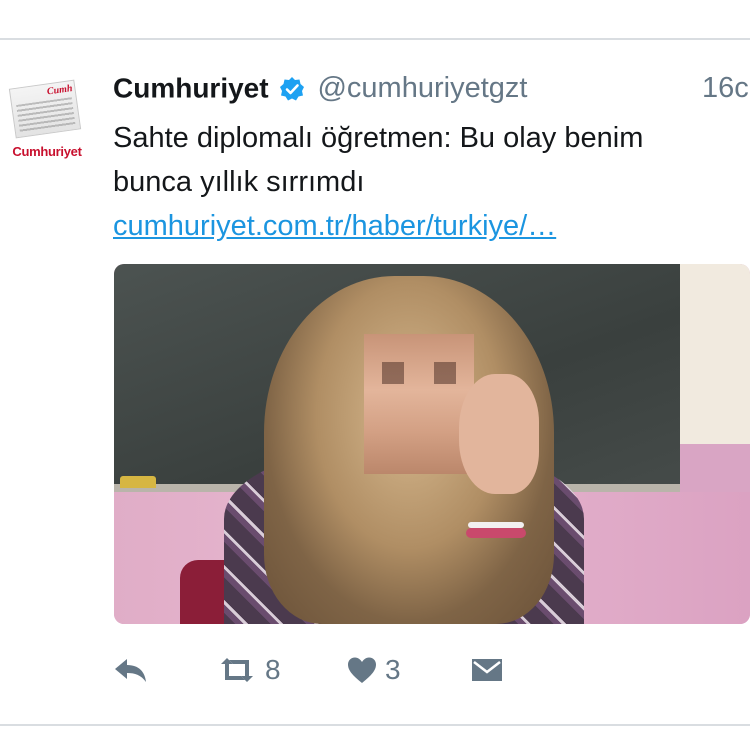 The height and width of the screenshot is (750, 750). Describe the element at coordinates (47, 151) in the screenshot. I see `avatar-brand-text: Cumhuriyet` at that location.